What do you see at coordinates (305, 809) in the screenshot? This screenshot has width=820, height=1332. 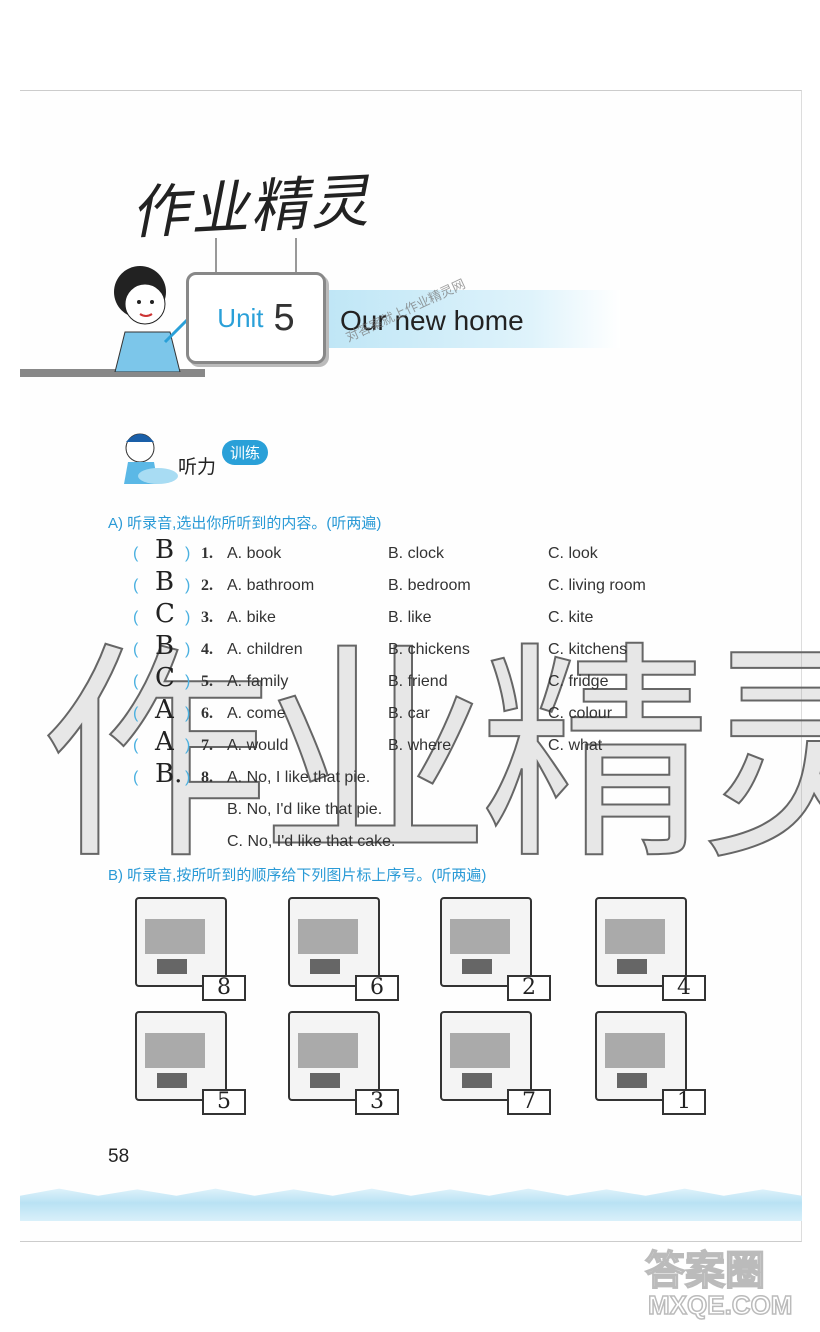 I see `option-b: B. No, I'd like that pie.` at bounding box center [305, 809].